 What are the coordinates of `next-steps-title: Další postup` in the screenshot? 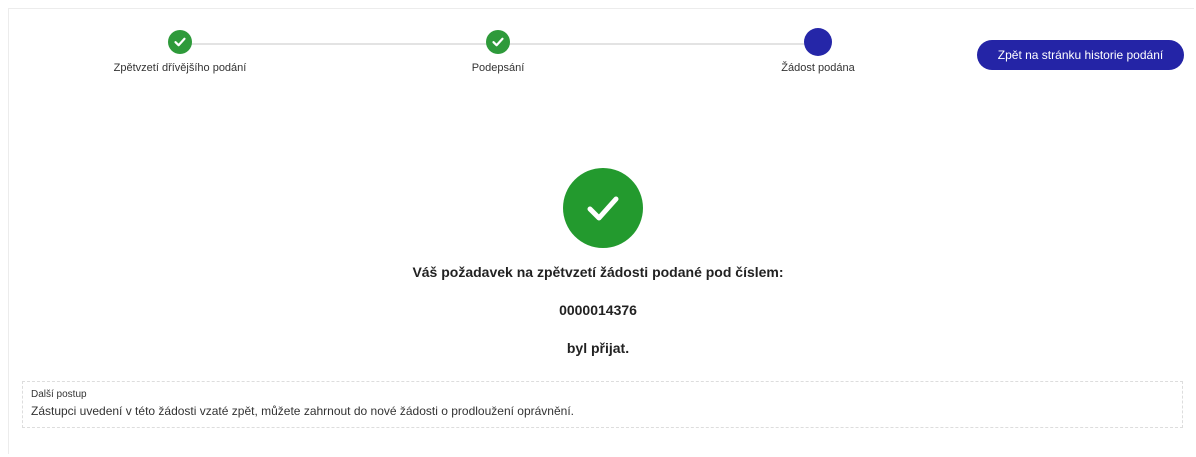 It's located at (59, 394).